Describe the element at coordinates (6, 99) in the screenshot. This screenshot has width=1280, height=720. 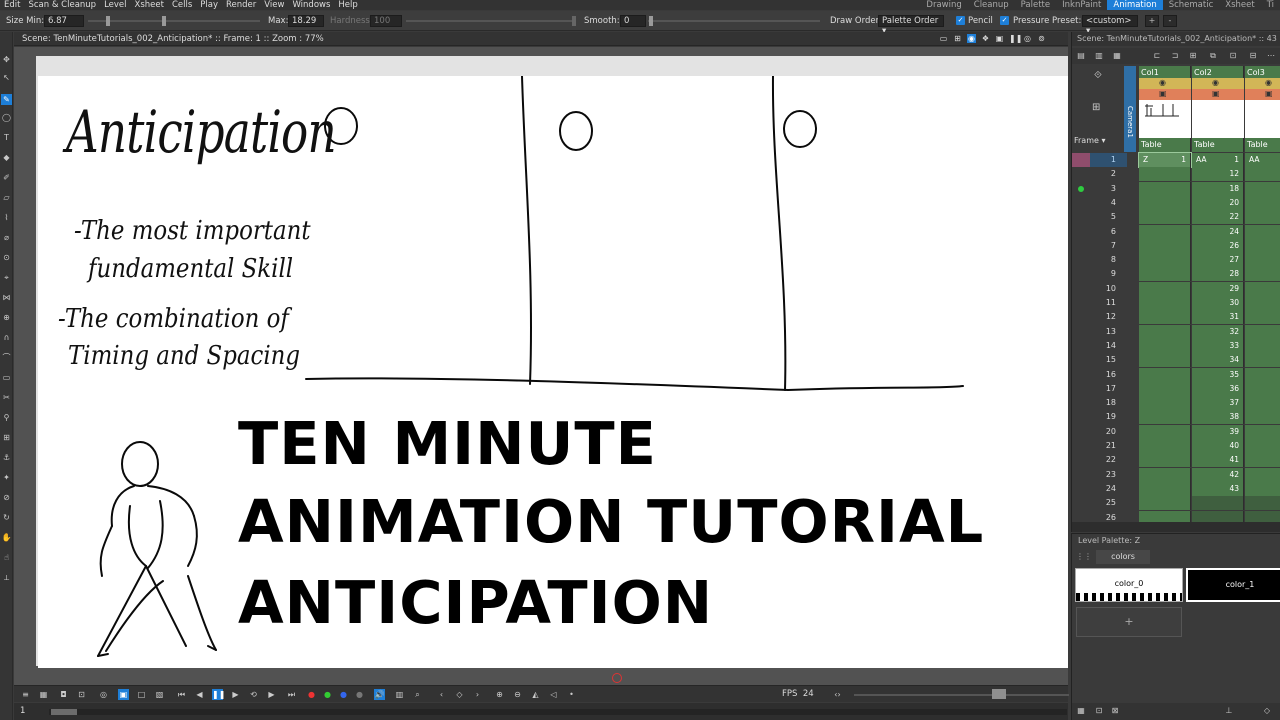
I see `brush-tool-icon: ✎` at that location.